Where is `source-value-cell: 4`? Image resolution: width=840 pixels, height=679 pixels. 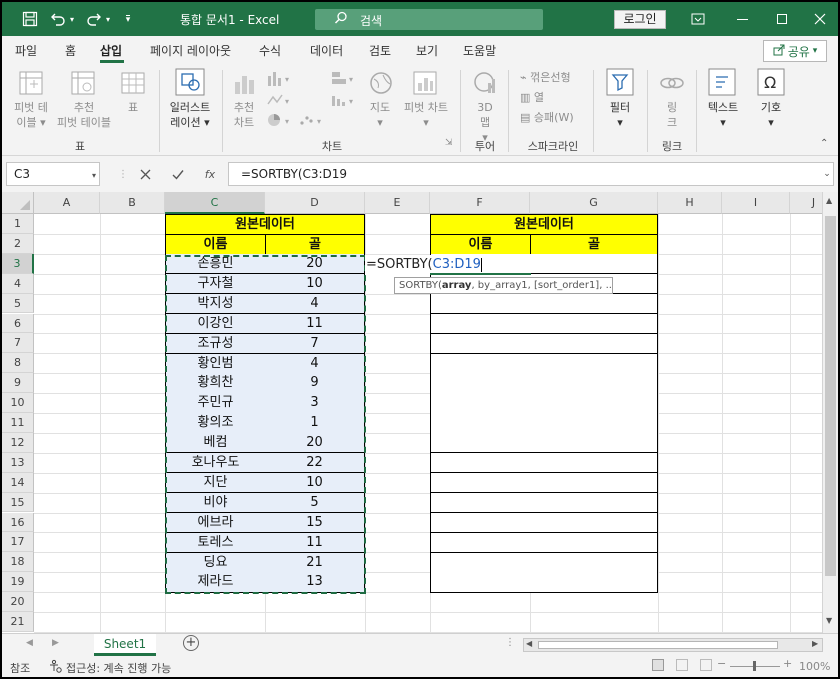
source-value-cell: 4 is located at coordinates (315, 363).